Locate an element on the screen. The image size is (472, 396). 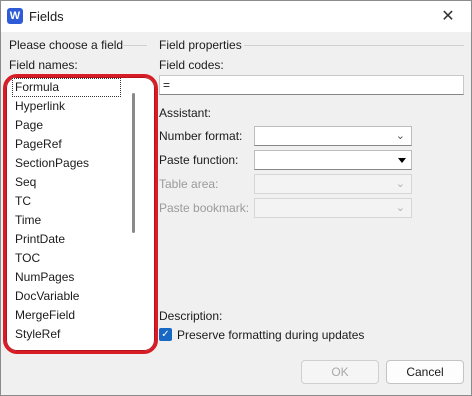
paste-bookmark-label: Paste bookmark: is located at coordinates (204, 208).